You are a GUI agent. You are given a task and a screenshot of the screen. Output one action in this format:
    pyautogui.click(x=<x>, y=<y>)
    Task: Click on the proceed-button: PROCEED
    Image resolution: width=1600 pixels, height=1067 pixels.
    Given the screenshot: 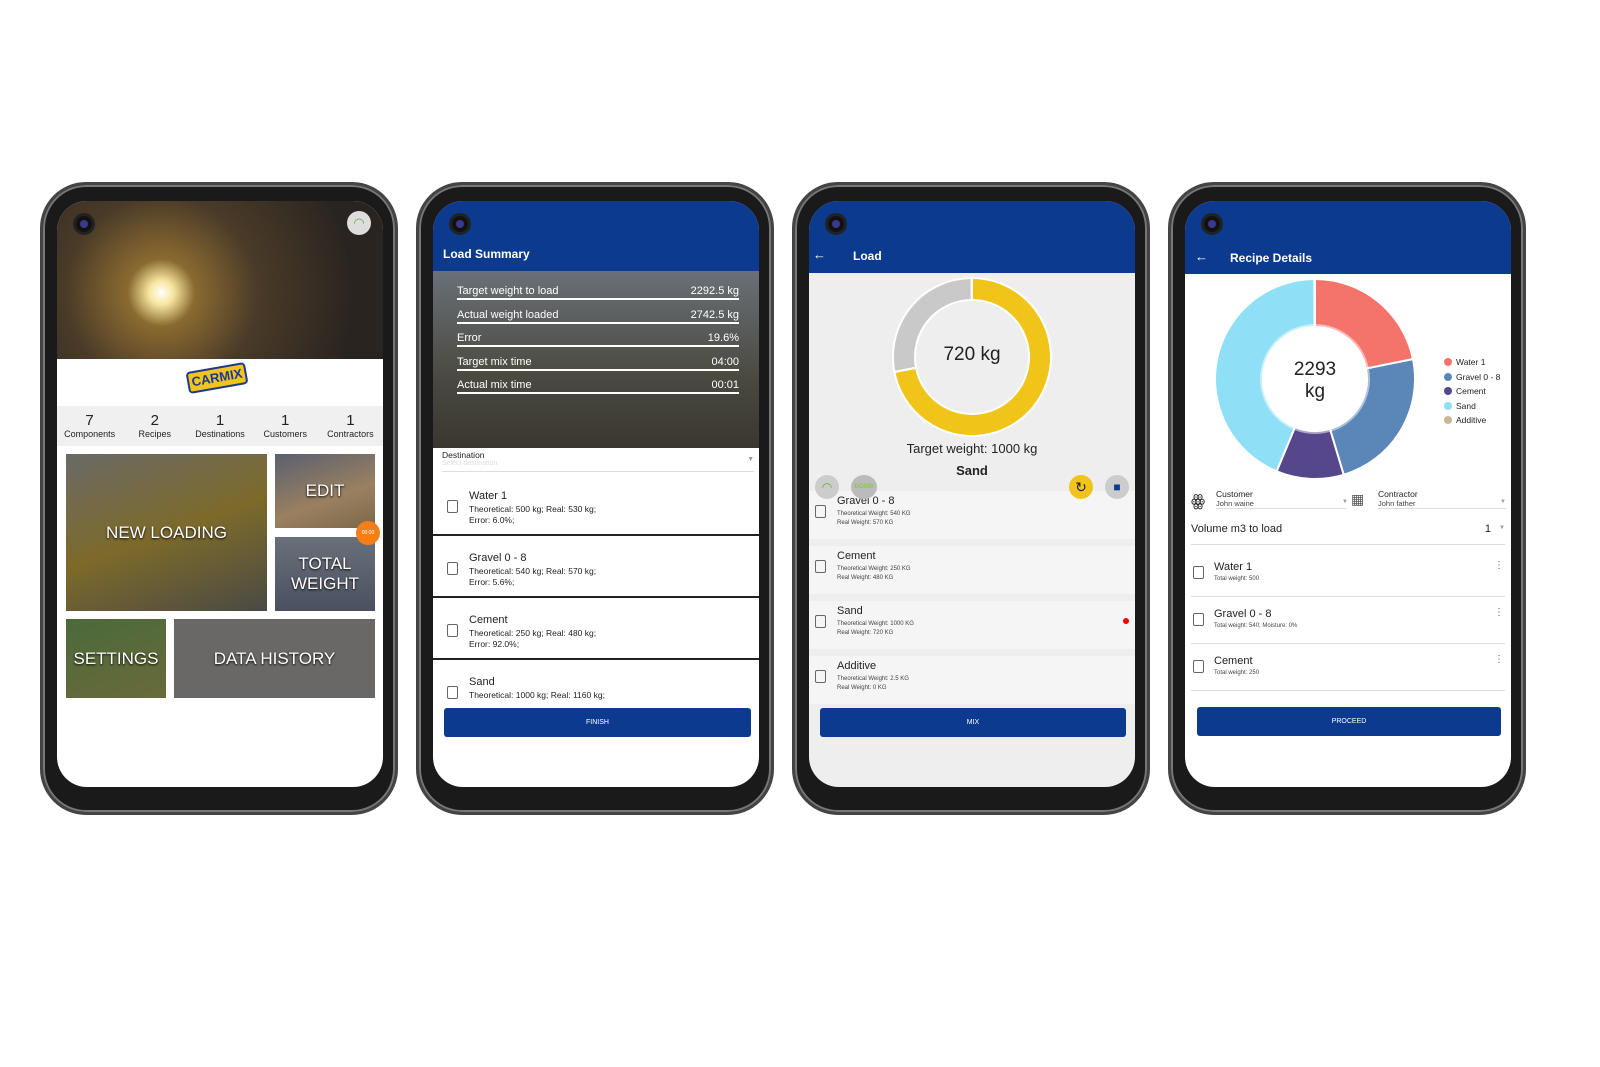 What is the action you would take?
    pyautogui.click(x=1349, y=721)
    